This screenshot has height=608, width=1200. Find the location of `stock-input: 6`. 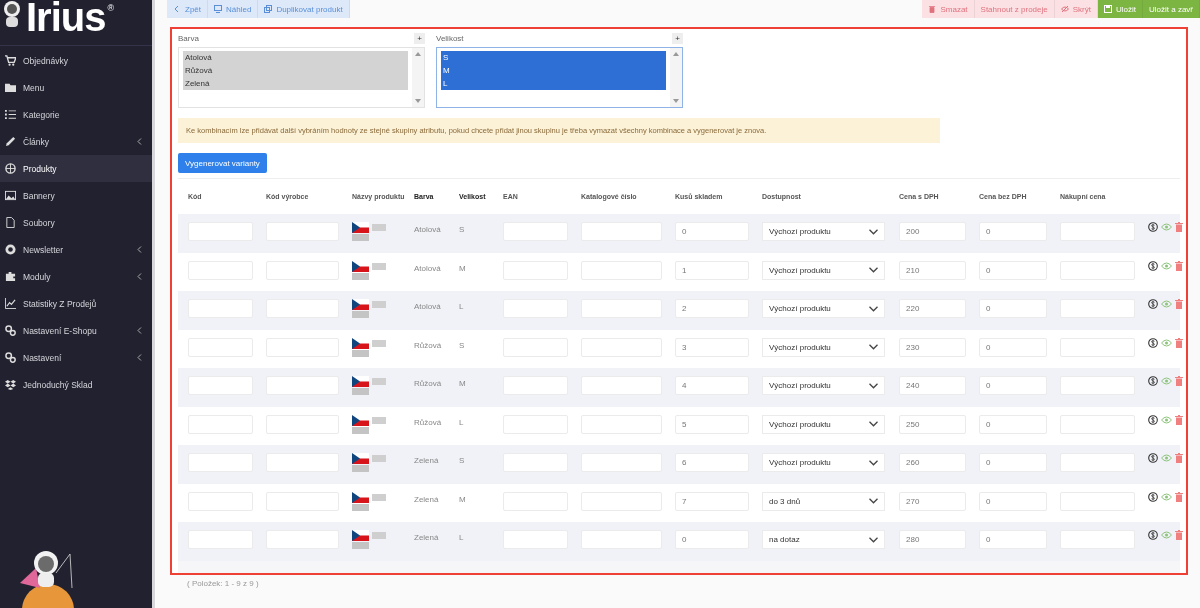

stock-input: 6 is located at coordinates (712, 462).